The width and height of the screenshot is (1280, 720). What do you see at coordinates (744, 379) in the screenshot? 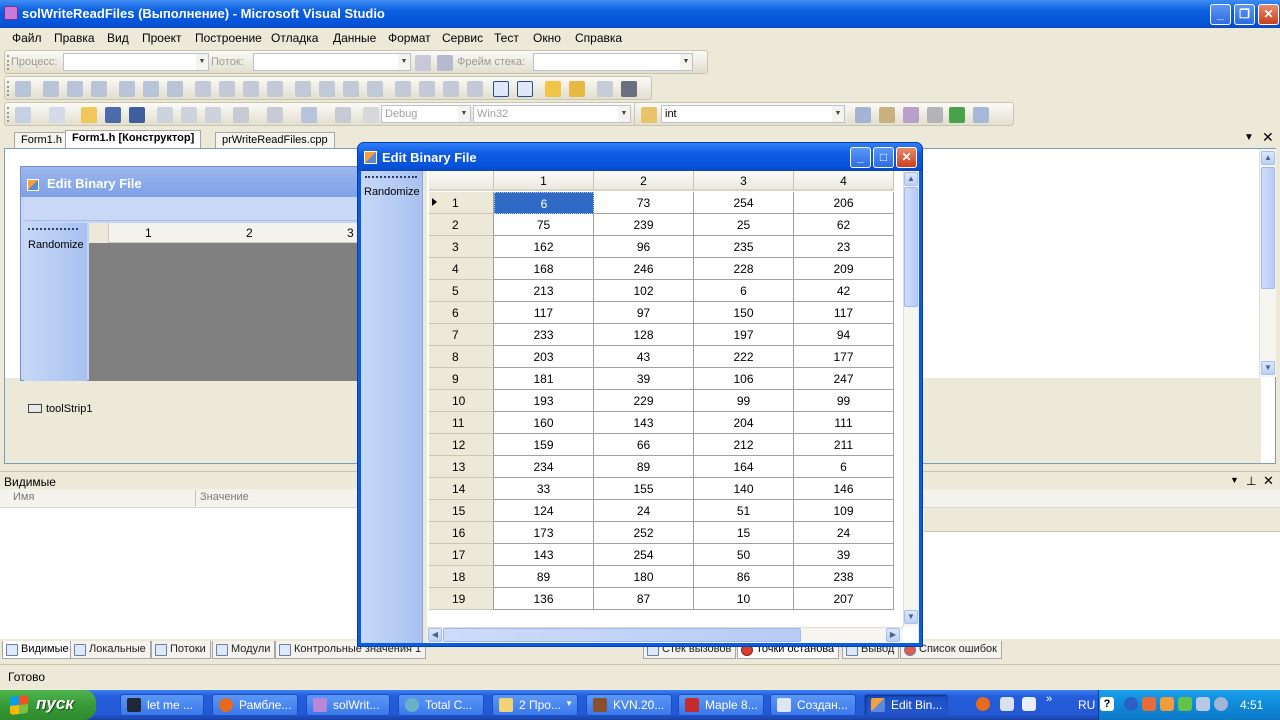
I see `grid-cell: 106` at bounding box center [744, 379].